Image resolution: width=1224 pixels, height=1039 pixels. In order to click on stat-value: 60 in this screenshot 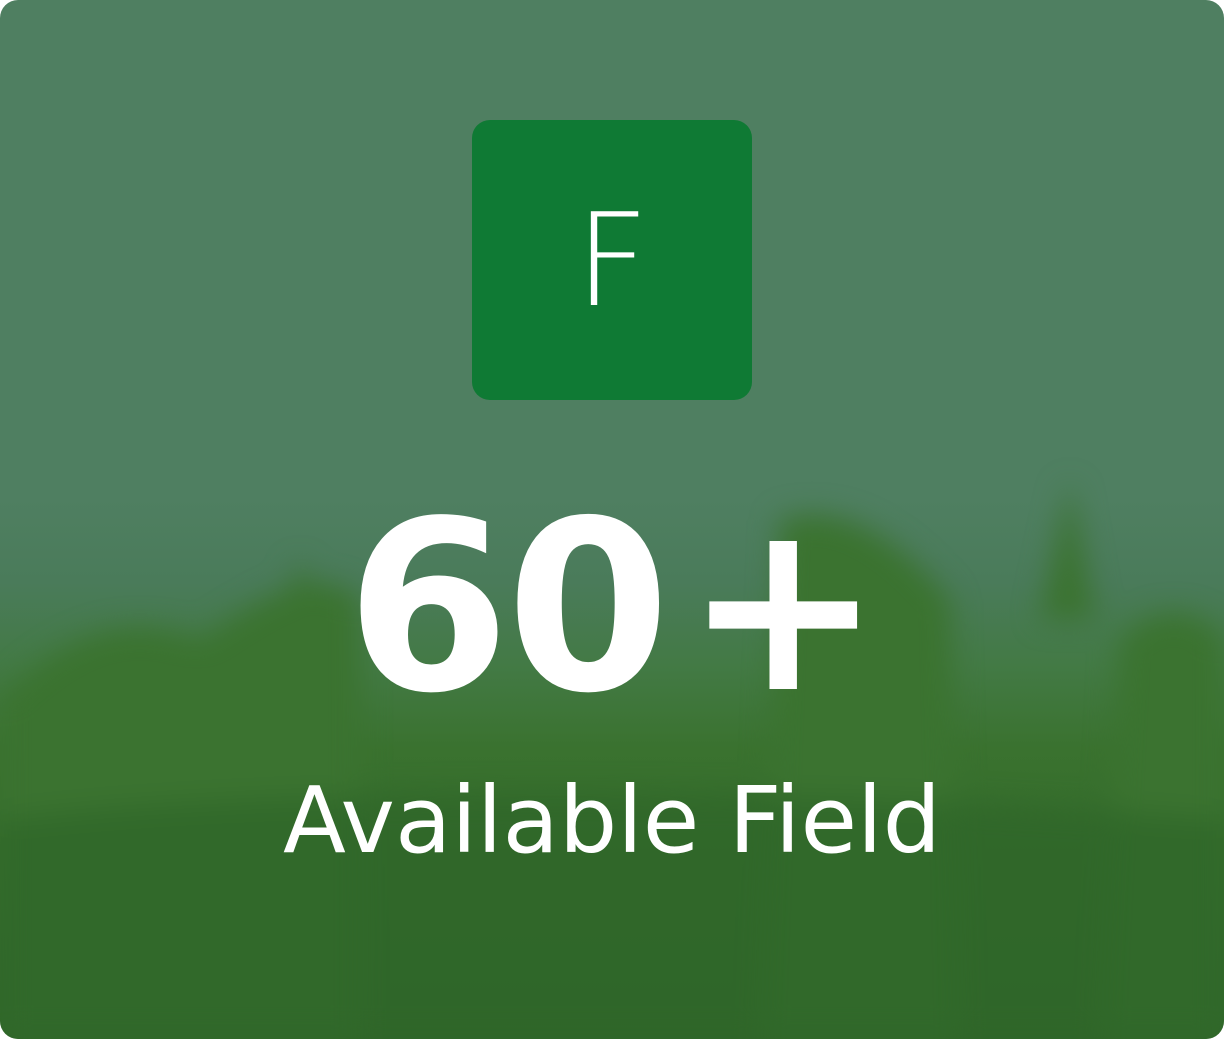, I will do `click(507, 607)`.